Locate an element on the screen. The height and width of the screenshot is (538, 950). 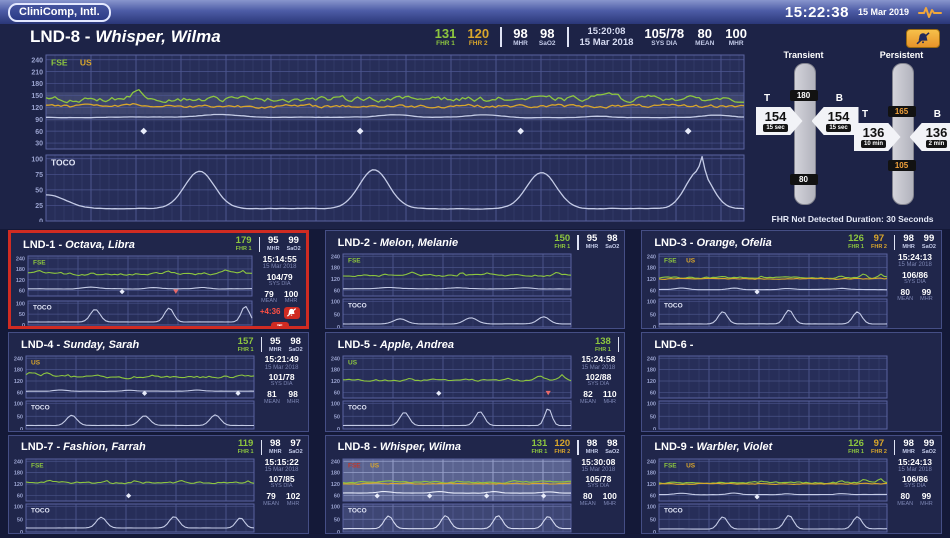
panel-bed-id: LND-1 - is located at coordinates (43, 244).